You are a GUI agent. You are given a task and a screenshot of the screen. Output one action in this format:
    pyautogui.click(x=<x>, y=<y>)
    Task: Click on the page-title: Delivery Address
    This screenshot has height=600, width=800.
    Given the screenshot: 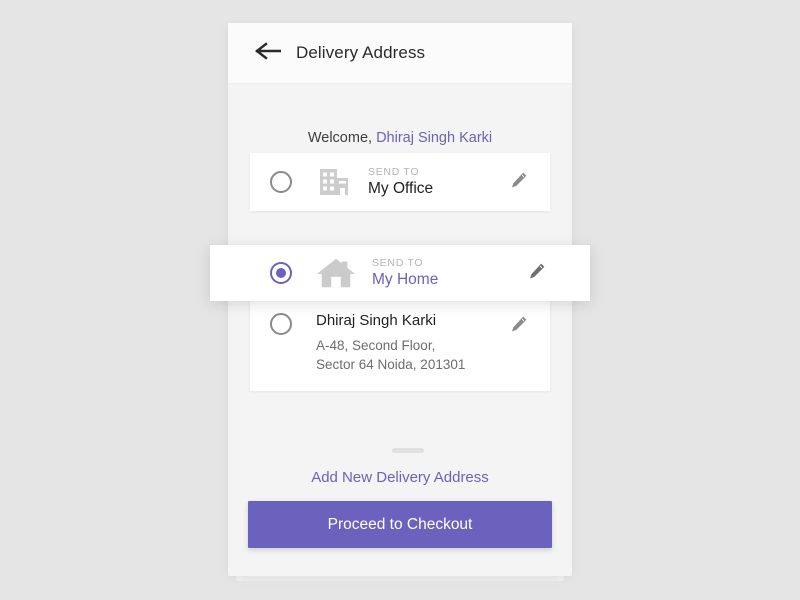 What is the action you would take?
    pyautogui.click(x=361, y=52)
    